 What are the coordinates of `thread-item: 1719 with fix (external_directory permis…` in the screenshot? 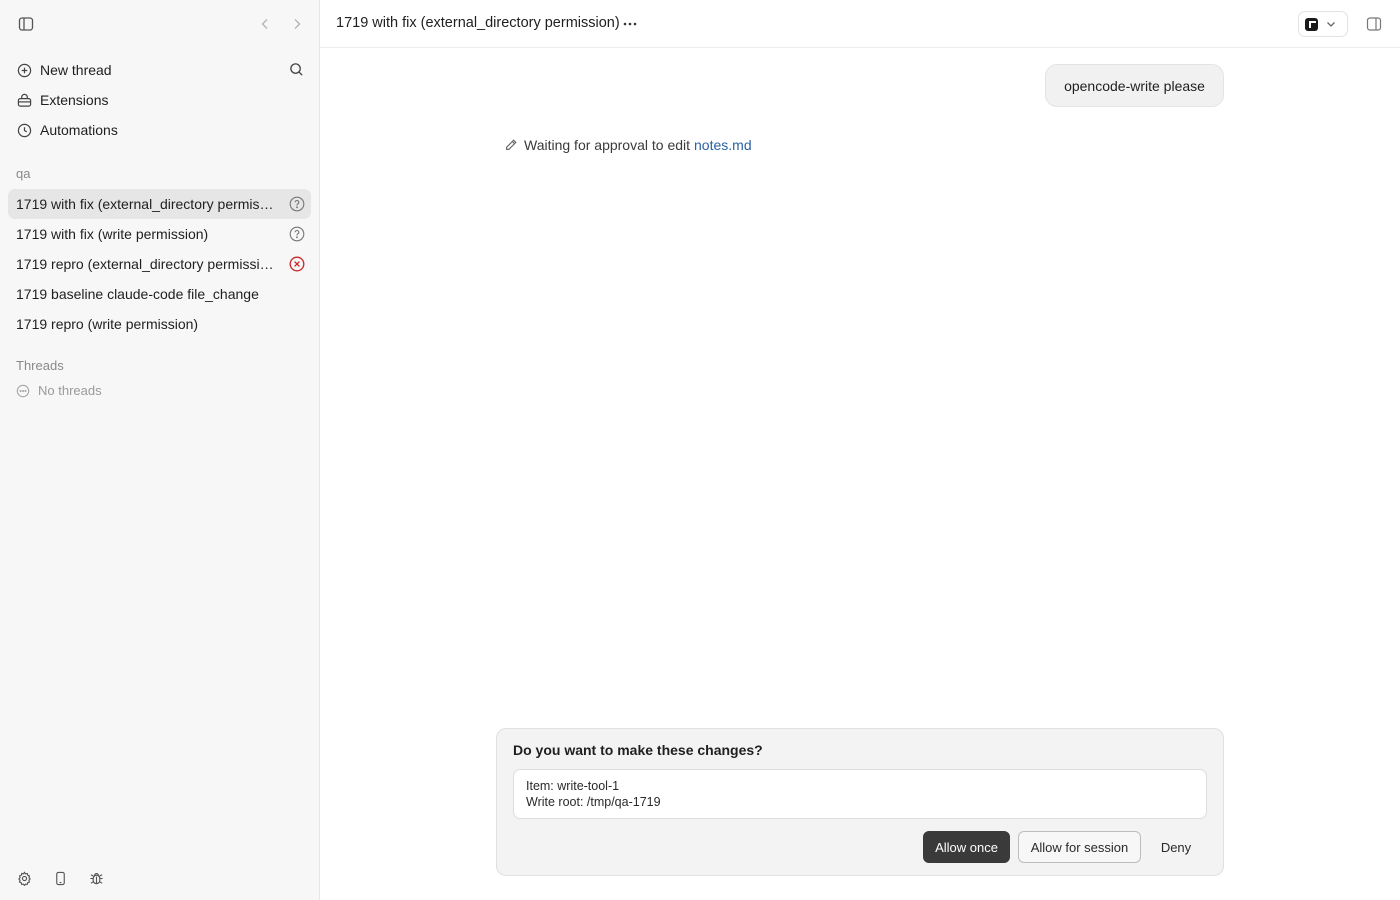 It's located at (159, 204).